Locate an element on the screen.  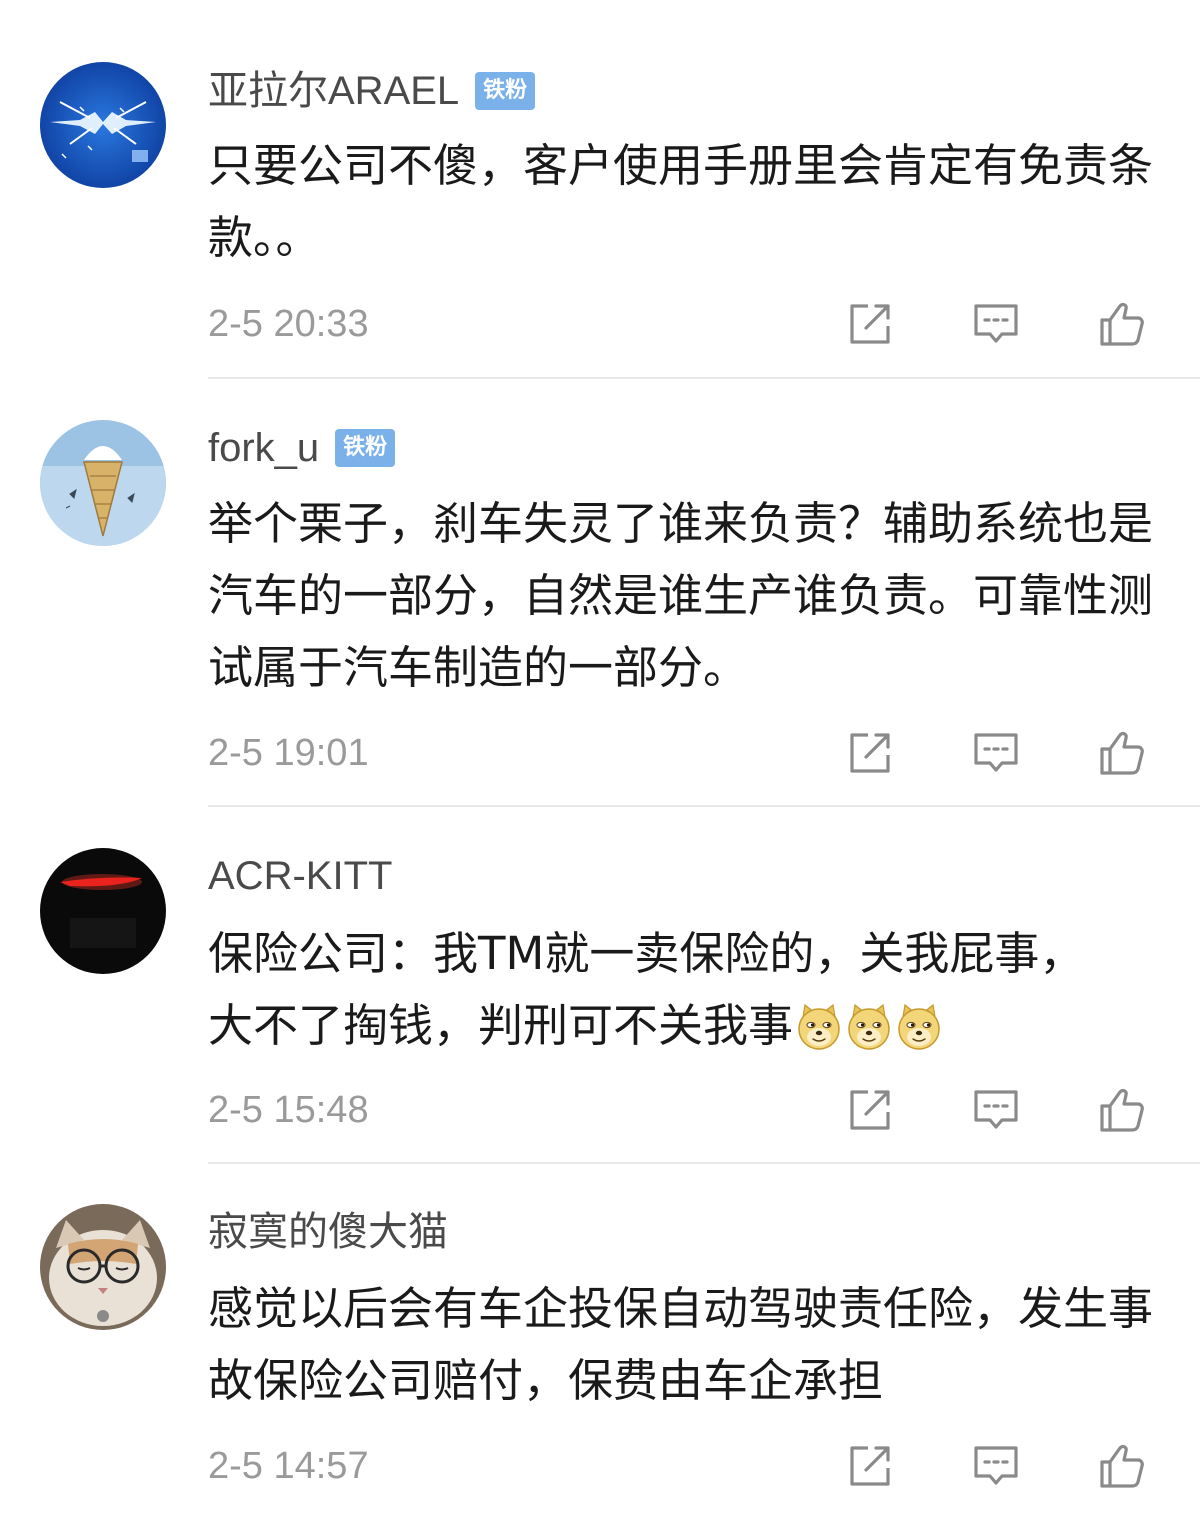
comment-text: 只要公司不傻，客户使用手册里会肯定有免责条款。。 is located at coordinates (681, 201).